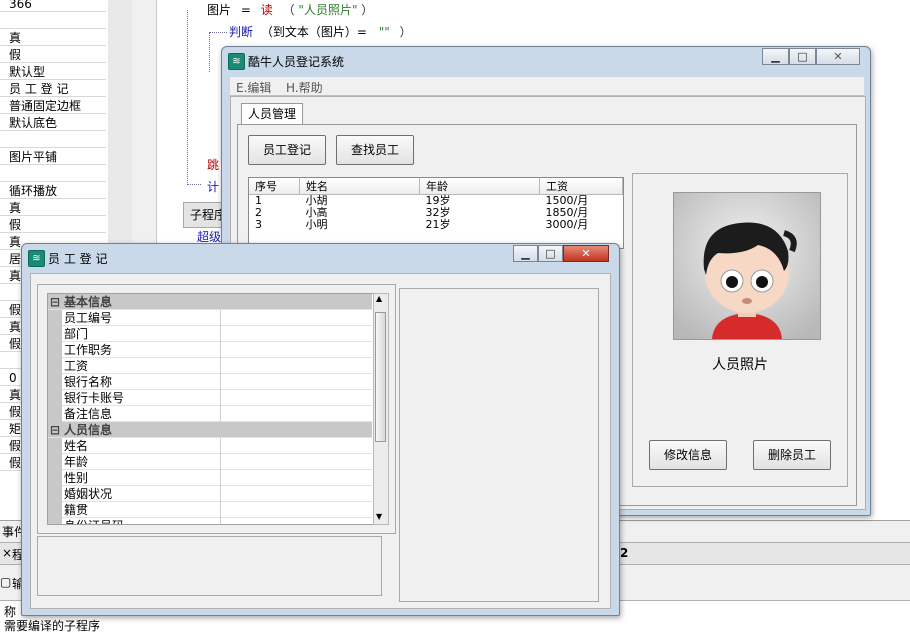 Image resolution: width=910 pixels, height=634 pixels. I want to click on cartoon-avatar-icon, so click(747, 266).